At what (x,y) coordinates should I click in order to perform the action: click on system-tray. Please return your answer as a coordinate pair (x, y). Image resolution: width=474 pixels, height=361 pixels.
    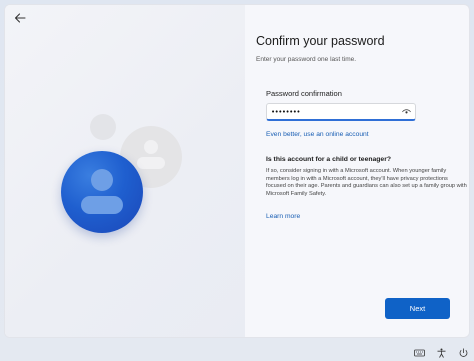
    Looking at the image, I should click on (441, 353).